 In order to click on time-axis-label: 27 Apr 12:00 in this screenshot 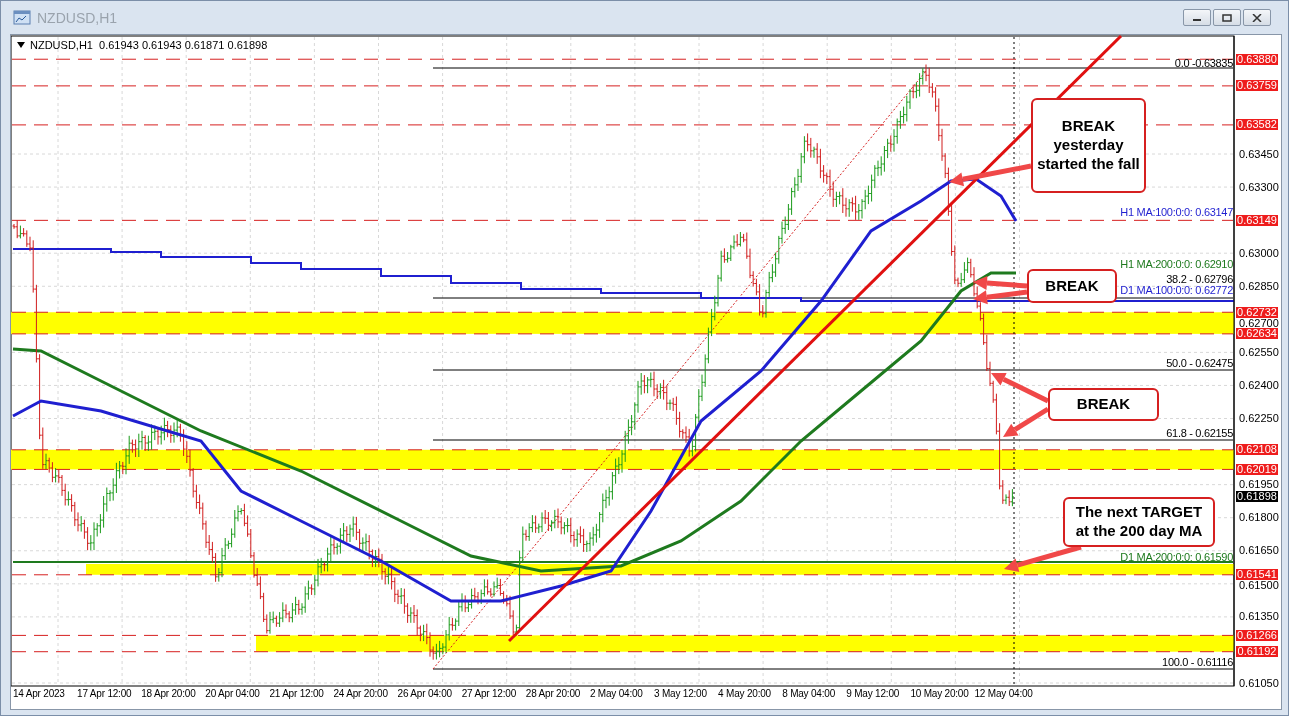, I will do `click(488, 694)`.